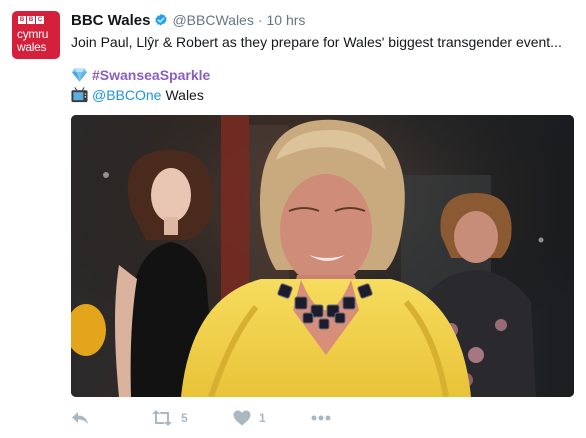 Image resolution: width=586 pixels, height=438 pixels. Describe the element at coordinates (126, 95) in the screenshot. I see `mention-link: @BBCOne` at that location.